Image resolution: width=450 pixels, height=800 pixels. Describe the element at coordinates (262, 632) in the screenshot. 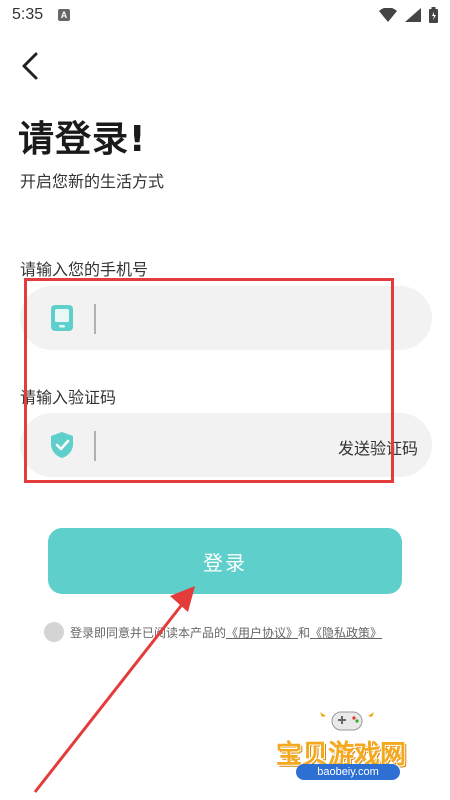

I see `user-agreement-link: 《用户协议》` at that location.